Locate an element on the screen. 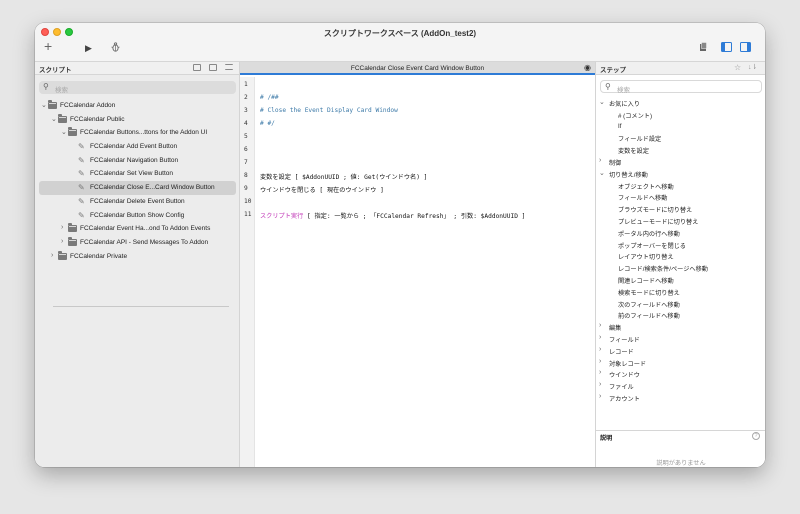  star-icon: ☆ is located at coordinates (737, 67).